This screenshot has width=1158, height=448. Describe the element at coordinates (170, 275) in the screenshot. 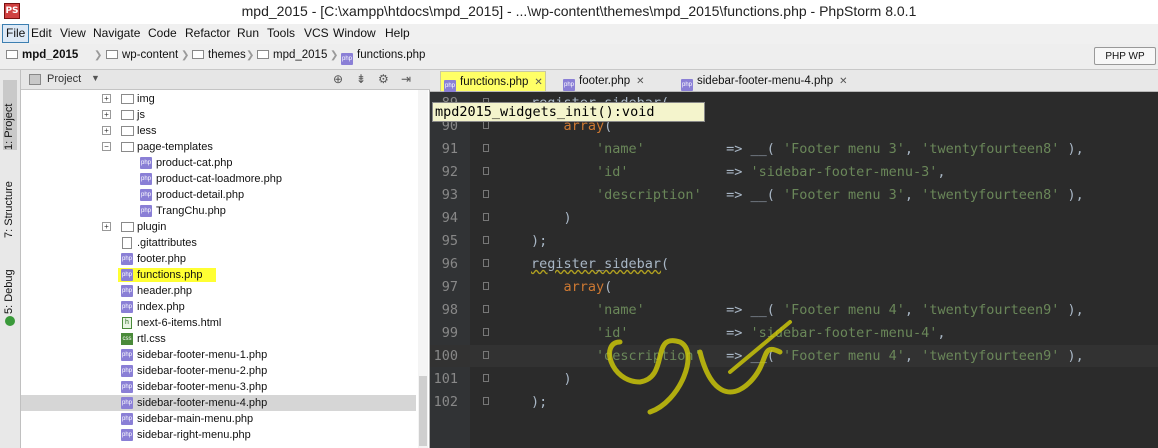

I see `tree-item-label: functions.php` at that location.